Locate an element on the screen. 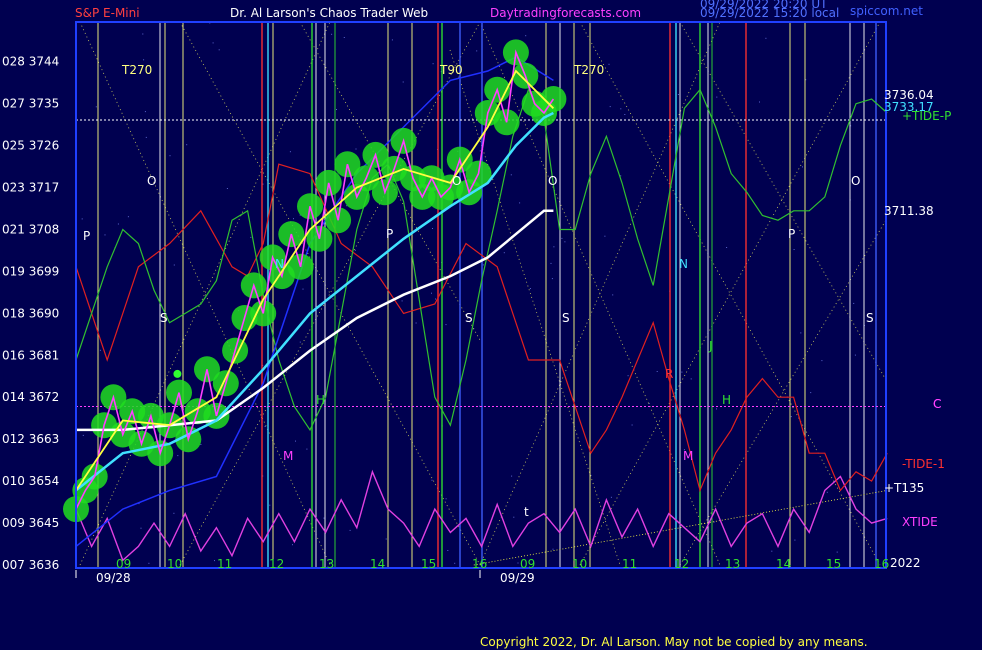  chart-annotation: H is located at coordinates (320, 400).